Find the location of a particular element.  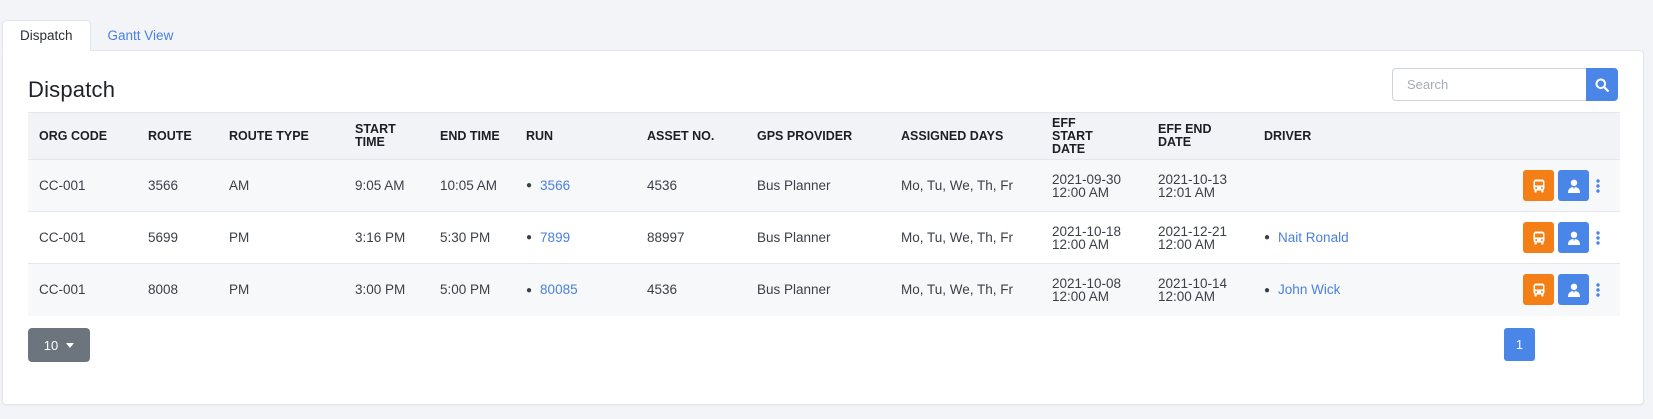

start-time-cell: 3:00 PM is located at coordinates (380, 290).